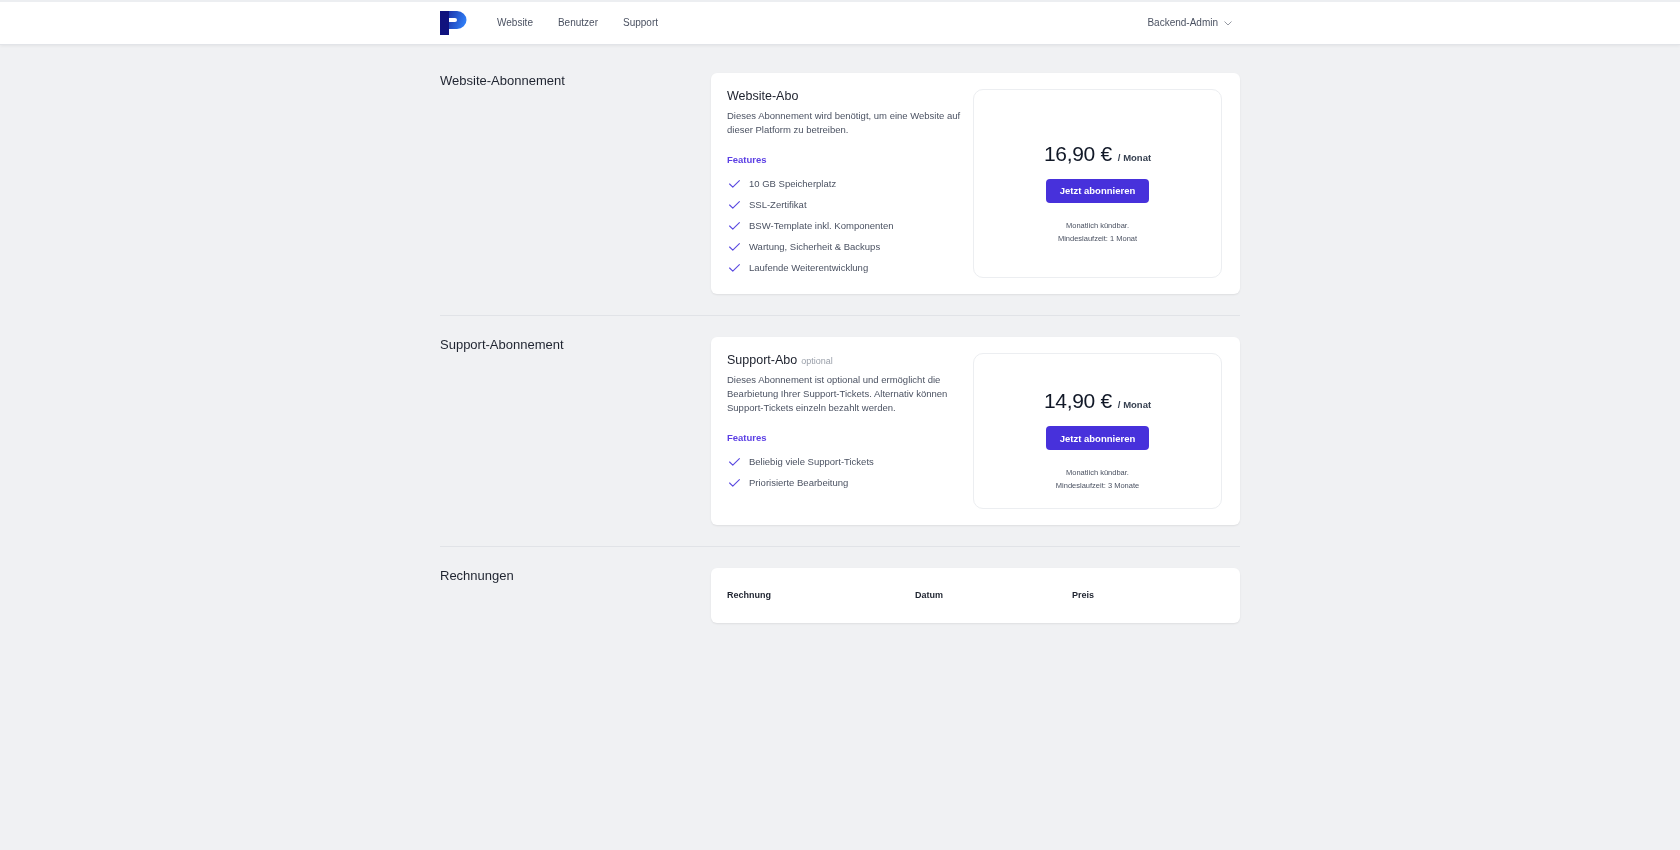  Describe the element at coordinates (799, 482) in the screenshot. I see `feature-text: Priorisierte Bearbeitung` at that location.